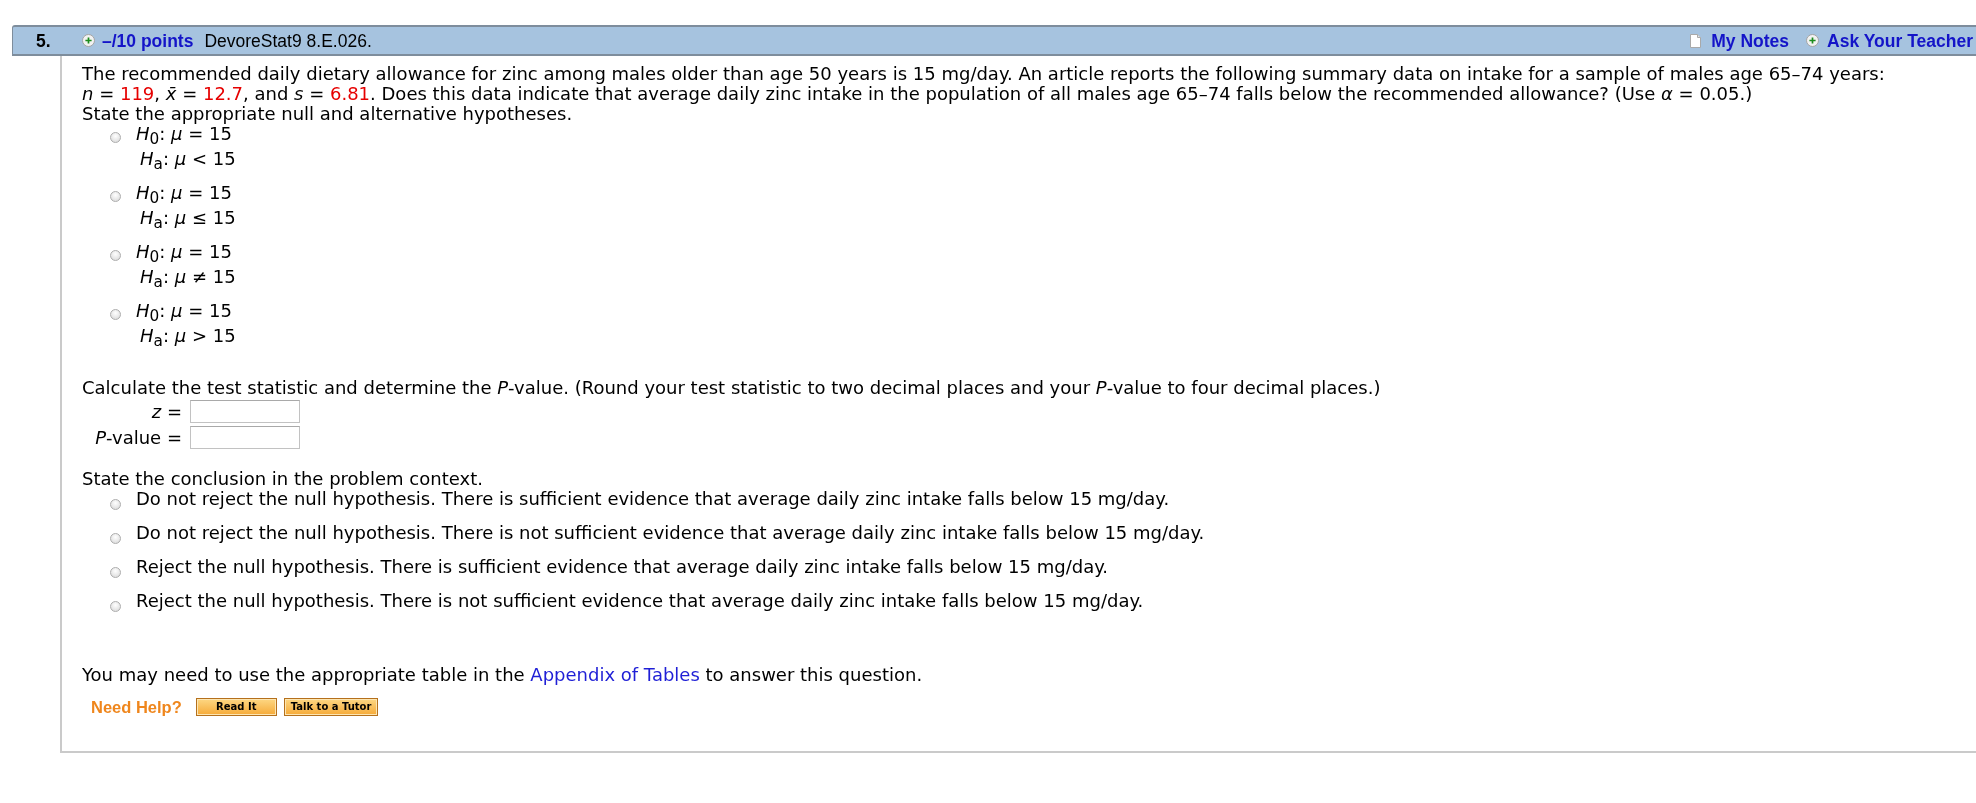  I want to click on conclusion-text: Do not reject the null hypothesis. There is not sufficient evidence that average daily zinc intake falls below 15 mg/day., so click(670, 533).